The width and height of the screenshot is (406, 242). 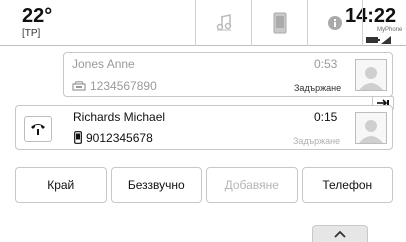 I want to click on phone-status-indicators, so click(x=378, y=40).